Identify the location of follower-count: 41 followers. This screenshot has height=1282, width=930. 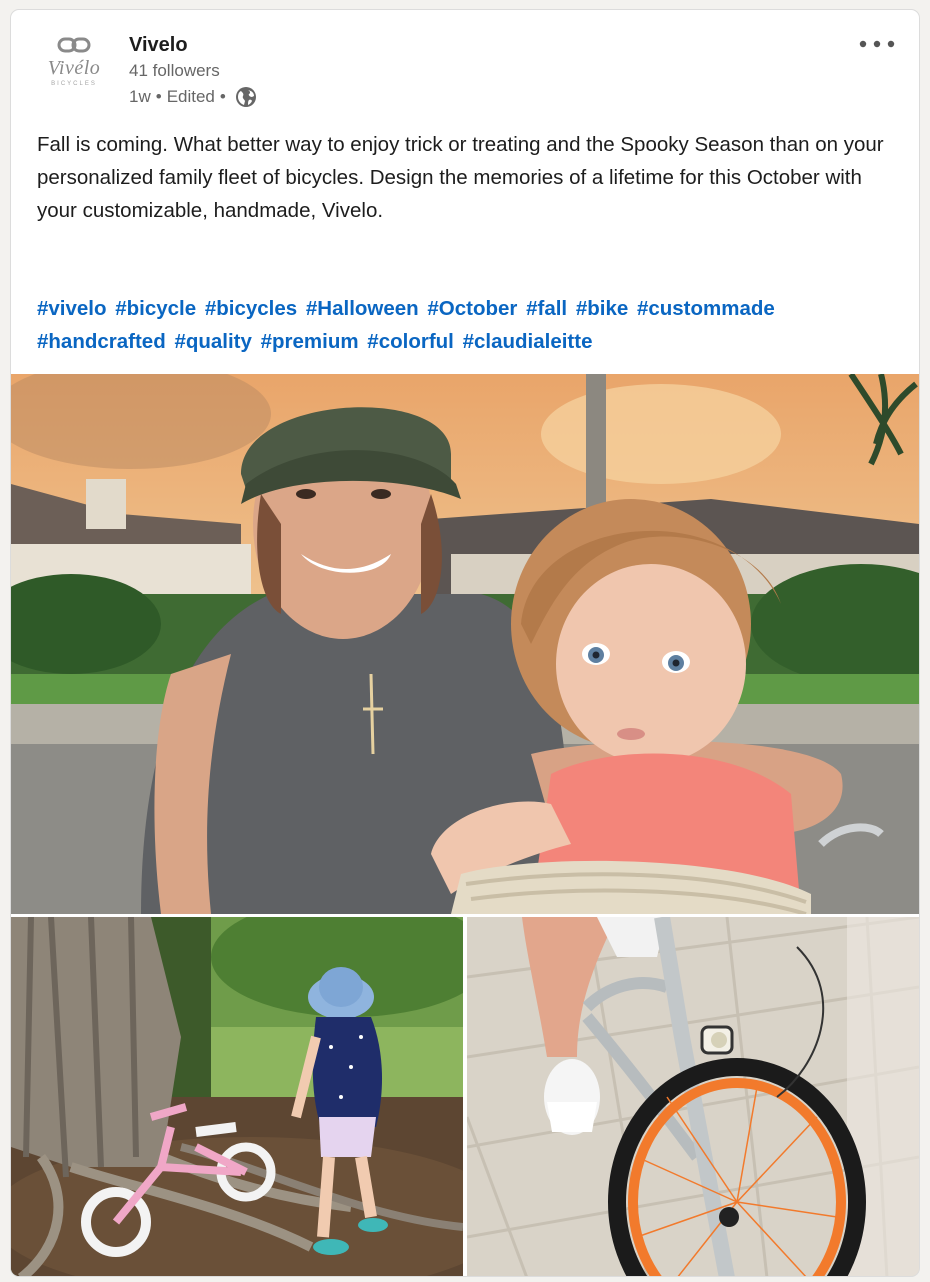
(174, 70).